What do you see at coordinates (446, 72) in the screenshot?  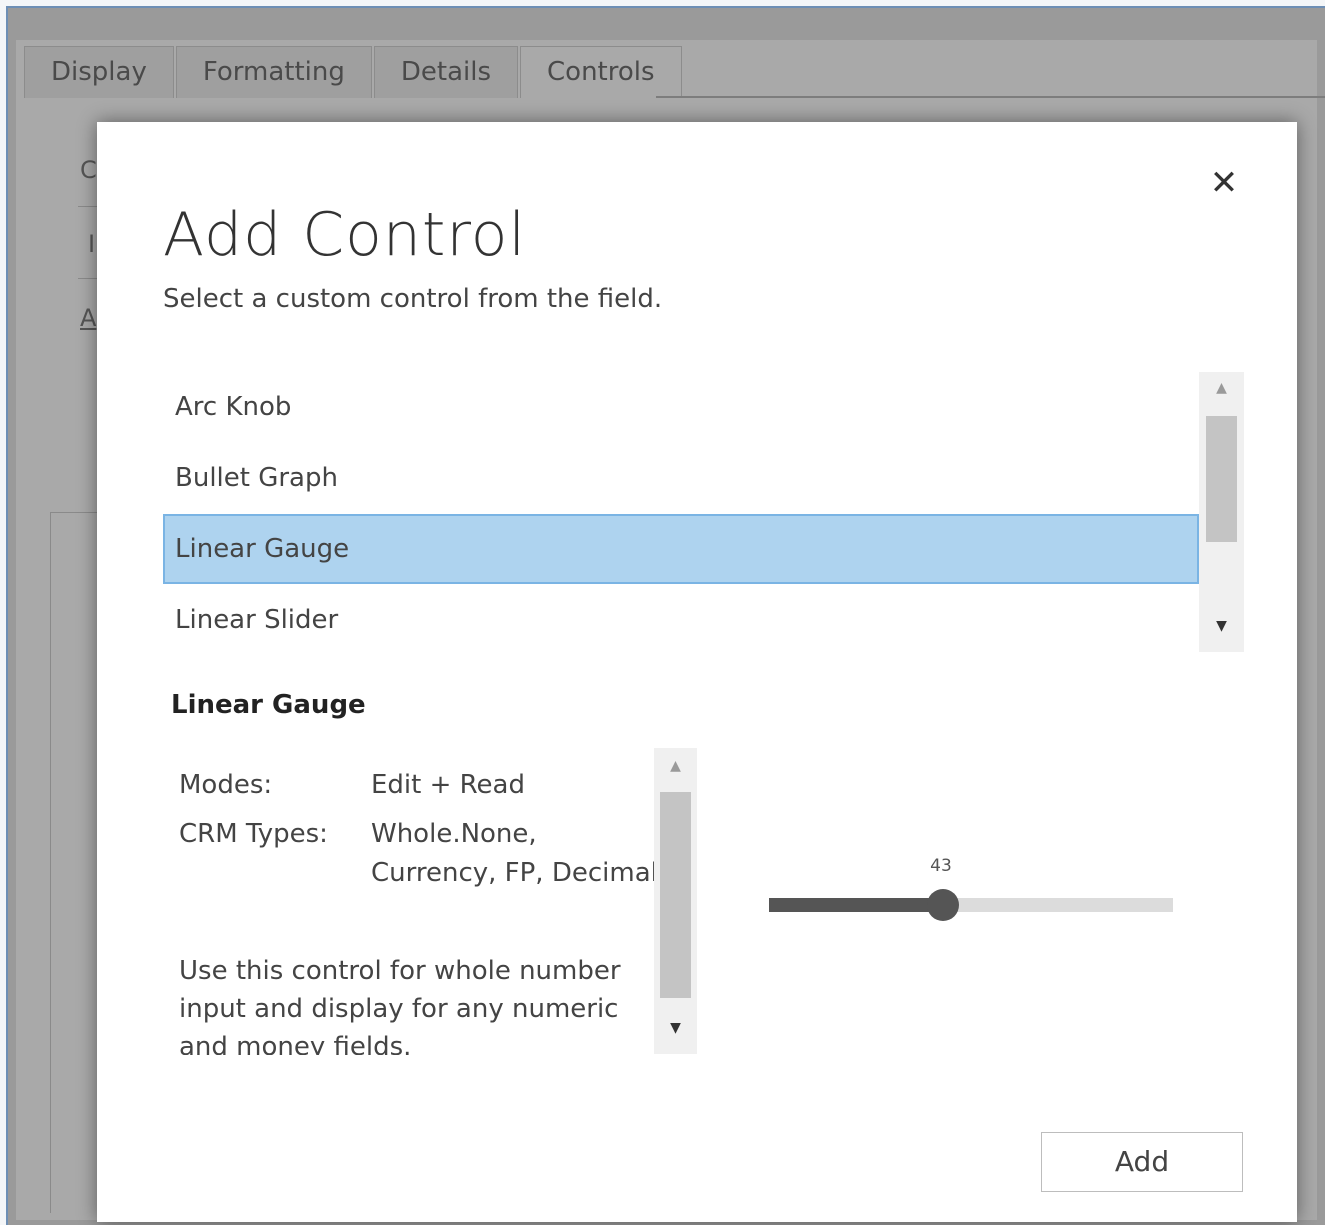 I see `tab-details: Details` at bounding box center [446, 72].